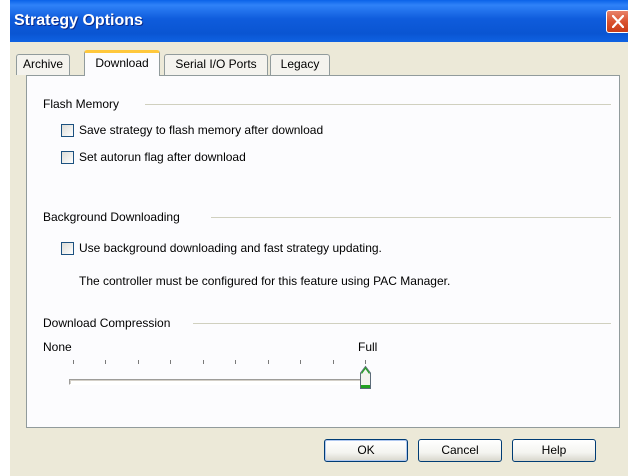  I want to click on background-downloading-group-label: Background Downloading, so click(111, 217).